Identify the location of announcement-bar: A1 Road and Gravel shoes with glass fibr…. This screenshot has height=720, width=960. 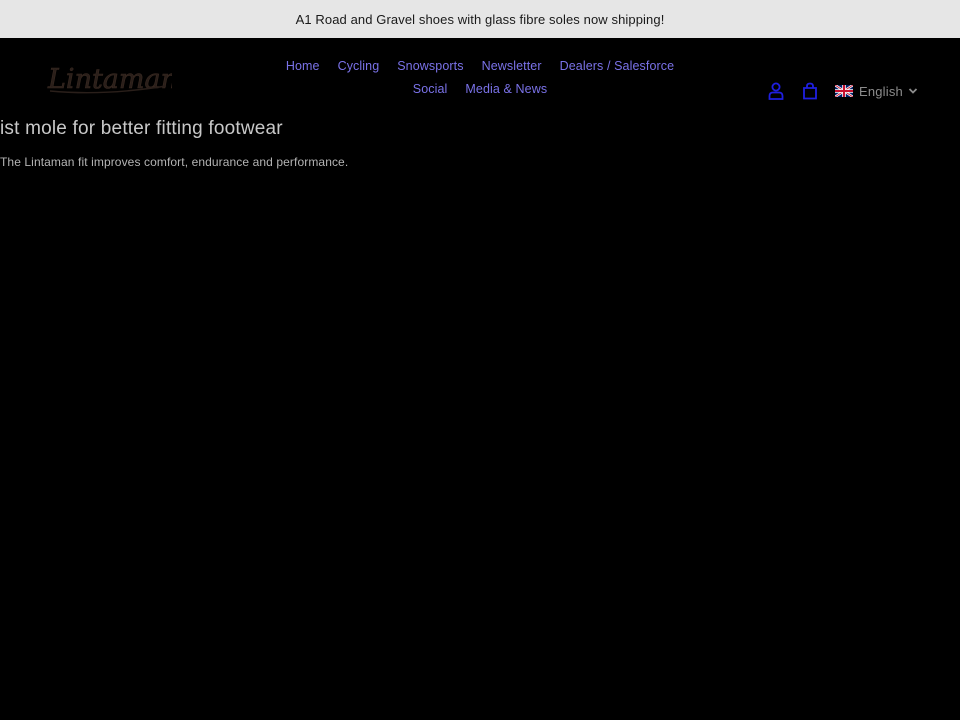
(480, 19).